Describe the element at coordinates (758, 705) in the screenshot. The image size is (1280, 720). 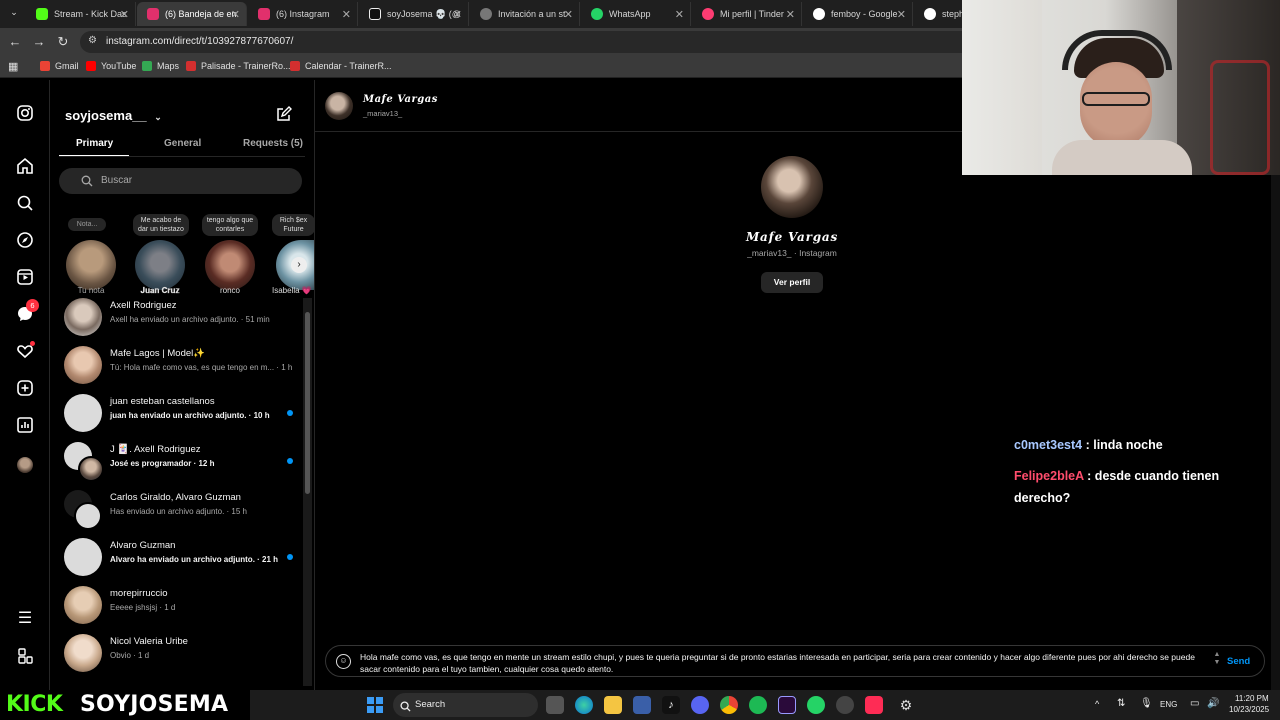
I see `spotify-icon` at that location.